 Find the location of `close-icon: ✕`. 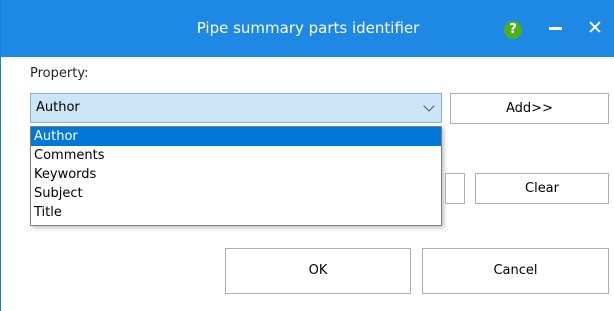

close-icon: ✕ is located at coordinates (595, 28).